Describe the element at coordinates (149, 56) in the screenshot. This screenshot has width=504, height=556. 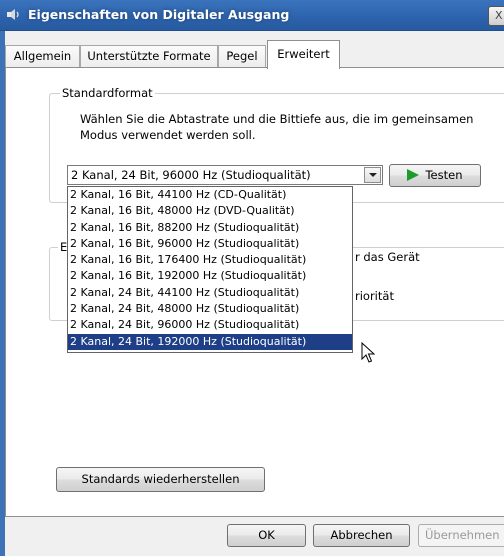
I see `tab-unterstuetzte-formate: Unterstützte Formate` at that location.